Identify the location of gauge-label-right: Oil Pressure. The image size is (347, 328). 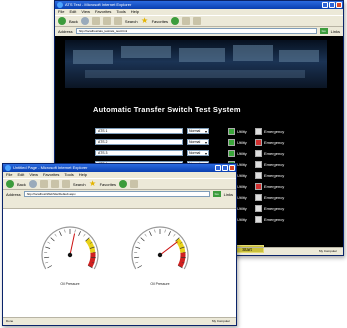
(160, 284).